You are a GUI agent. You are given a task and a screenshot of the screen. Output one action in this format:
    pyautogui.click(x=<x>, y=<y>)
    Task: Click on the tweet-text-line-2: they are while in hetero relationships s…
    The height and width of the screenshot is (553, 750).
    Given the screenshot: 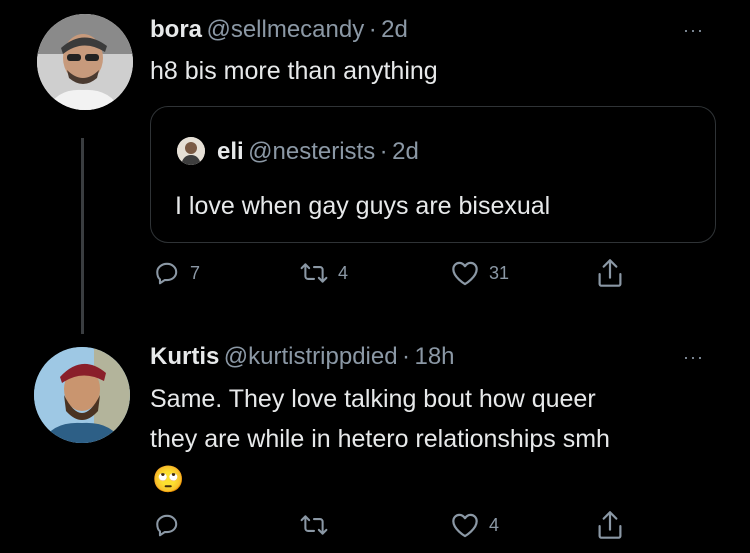 What is the action you would take?
    pyautogui.click(x=380, y=439)
    